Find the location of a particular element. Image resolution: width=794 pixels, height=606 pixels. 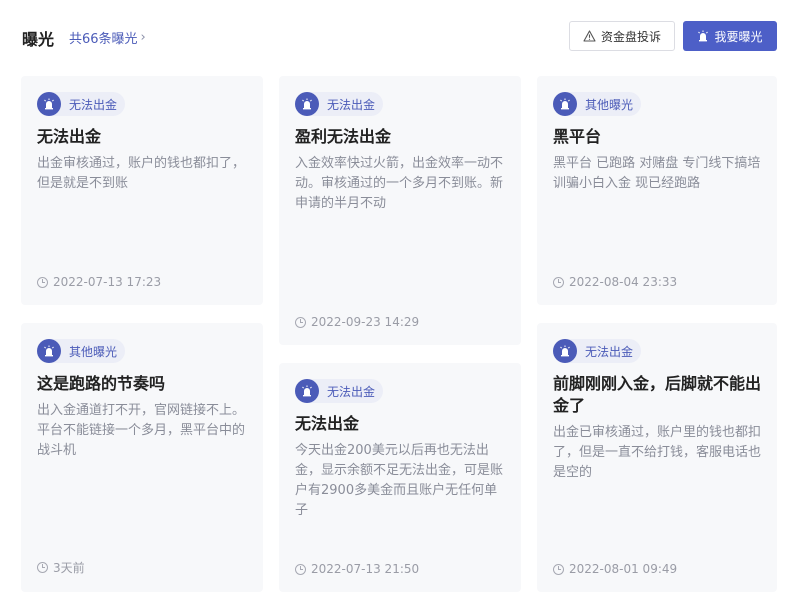

card-body: 出金已审核通过，账户里的钱也都扣了，但是一直不给打钱，客服电话也是空的 is located at coordinates (657, 452).